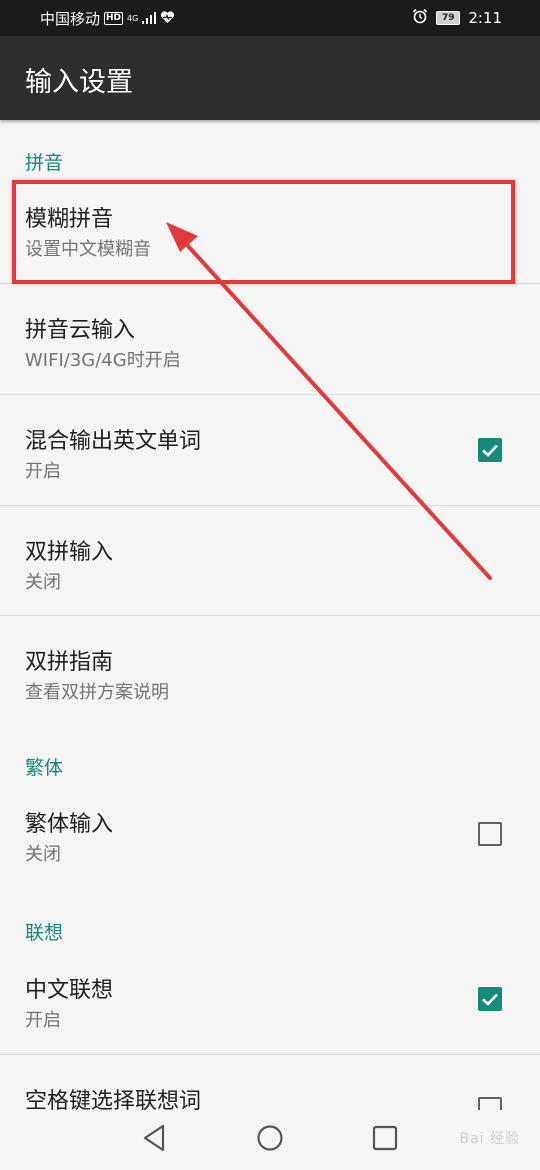  I want to click on back-icon, so click(154, 1140).